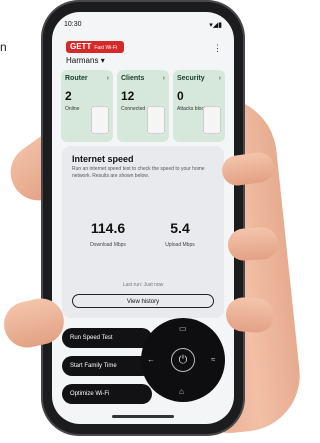 This screenshot has height=443, width=320. I want to click on card-value: 12, so click(128, 96).